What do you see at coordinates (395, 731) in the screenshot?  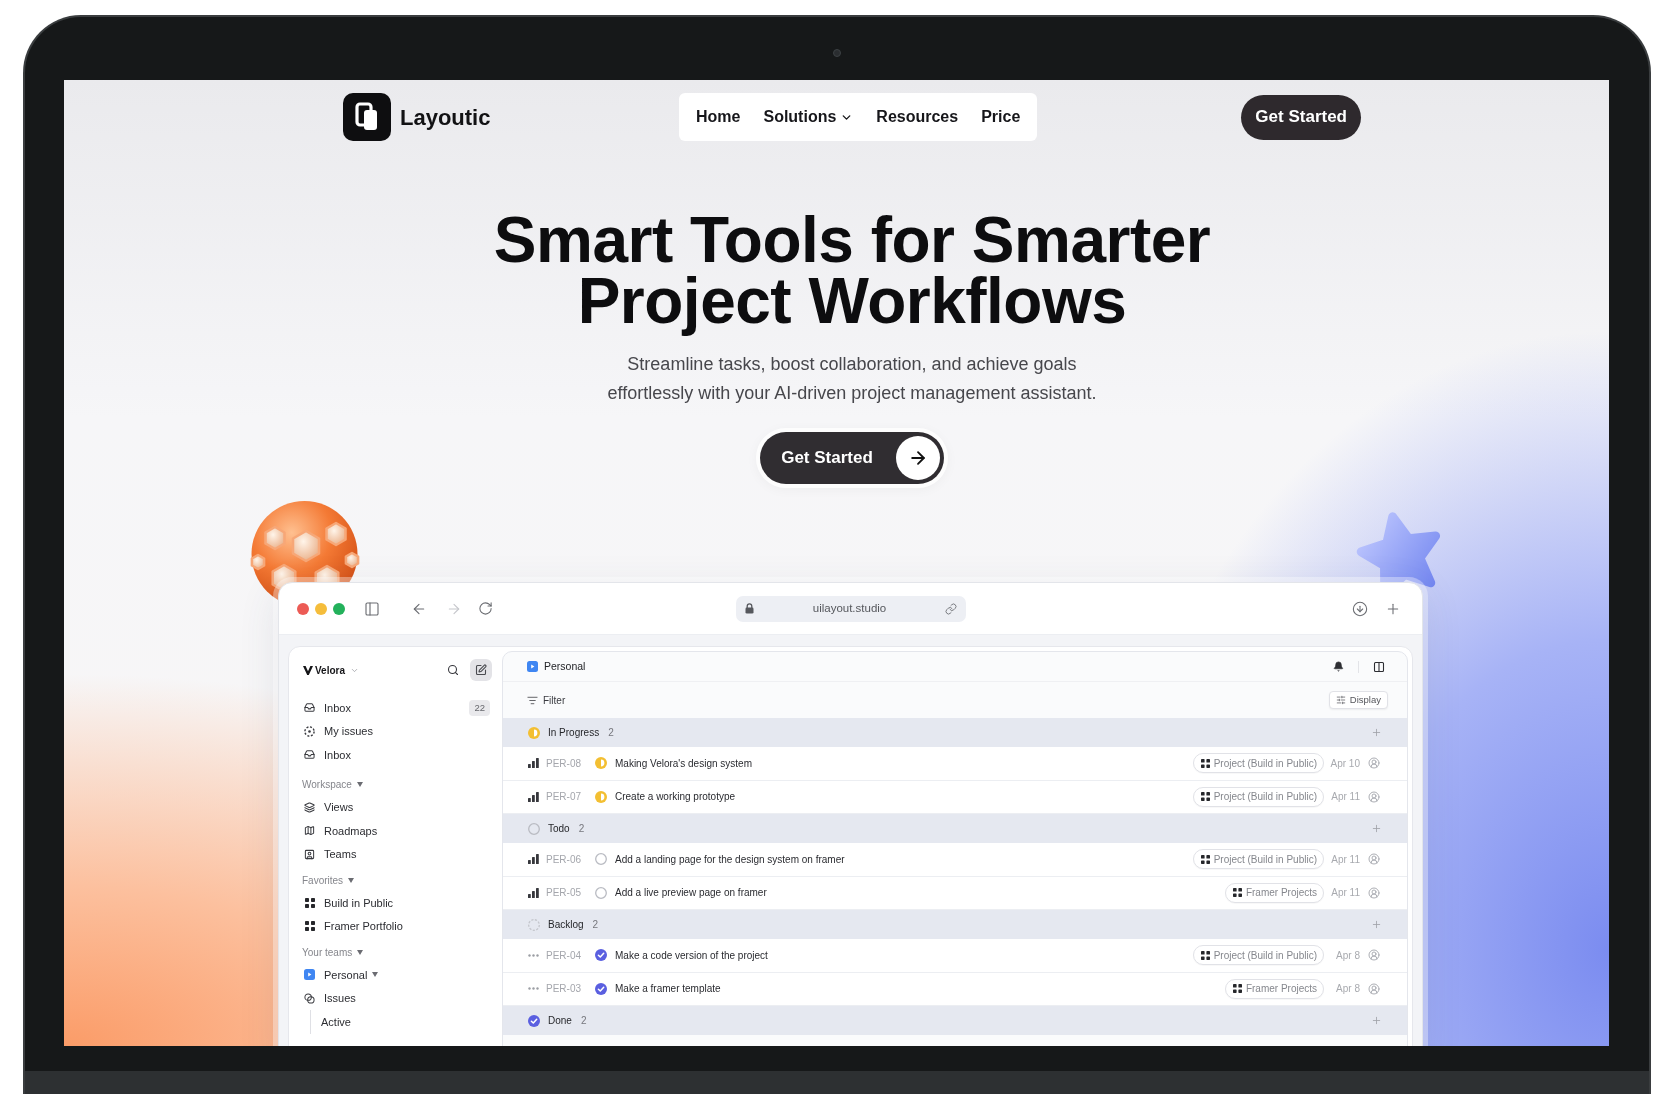 I see `sidebar-item: My issues` at bounding box center [395, 731].